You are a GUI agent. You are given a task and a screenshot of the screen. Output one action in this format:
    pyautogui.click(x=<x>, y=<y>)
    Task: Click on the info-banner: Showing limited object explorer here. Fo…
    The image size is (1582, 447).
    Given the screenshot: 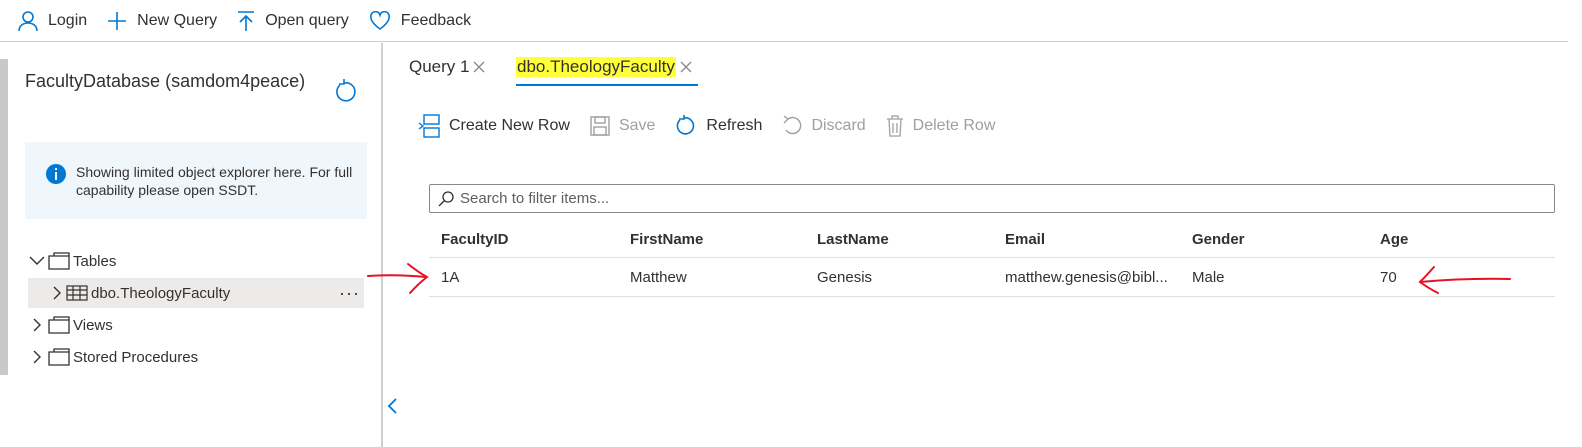 What is the action you would take?
    pyautogui.click(x=196, y=180)
    